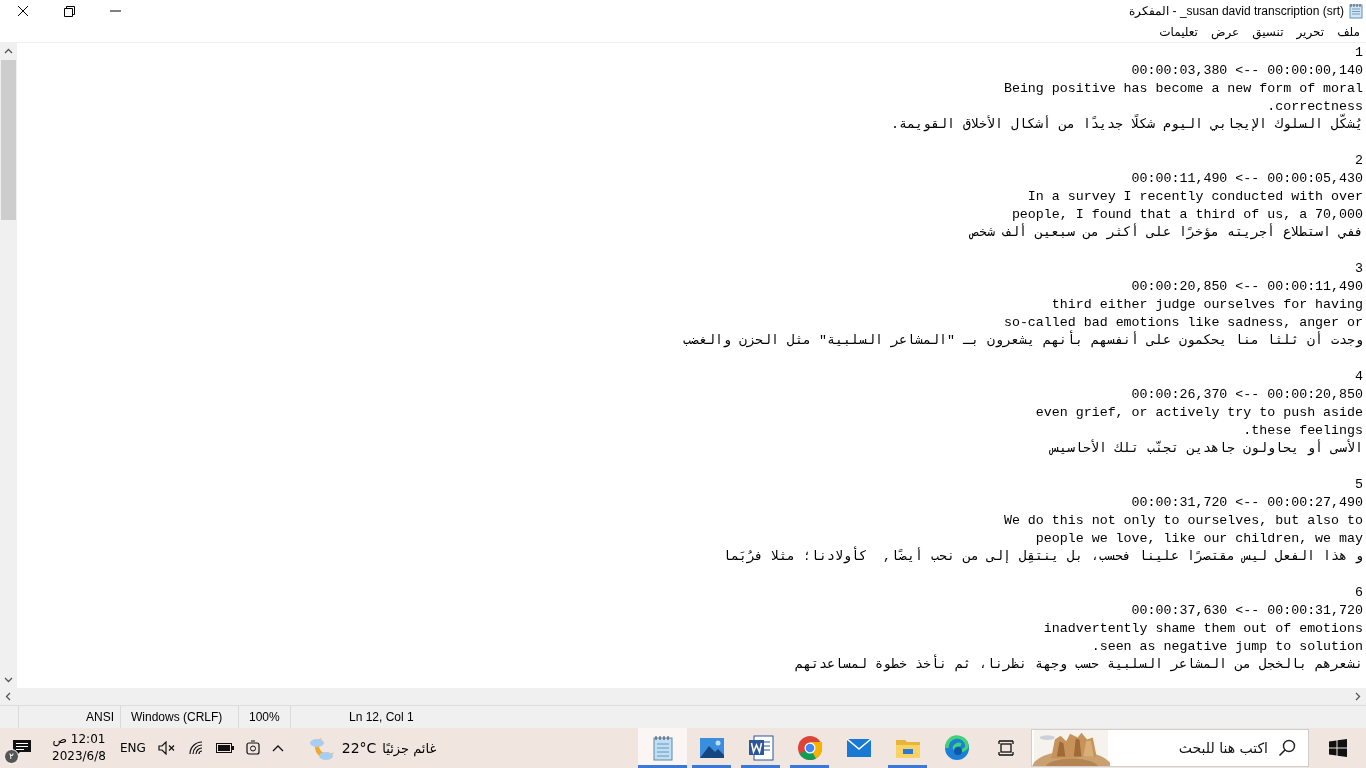 This screenshot has width=1366, height=768. Describe the element at coordinates (132, 748) in the screenshot. I see `language-indicator: ENG` at that location.